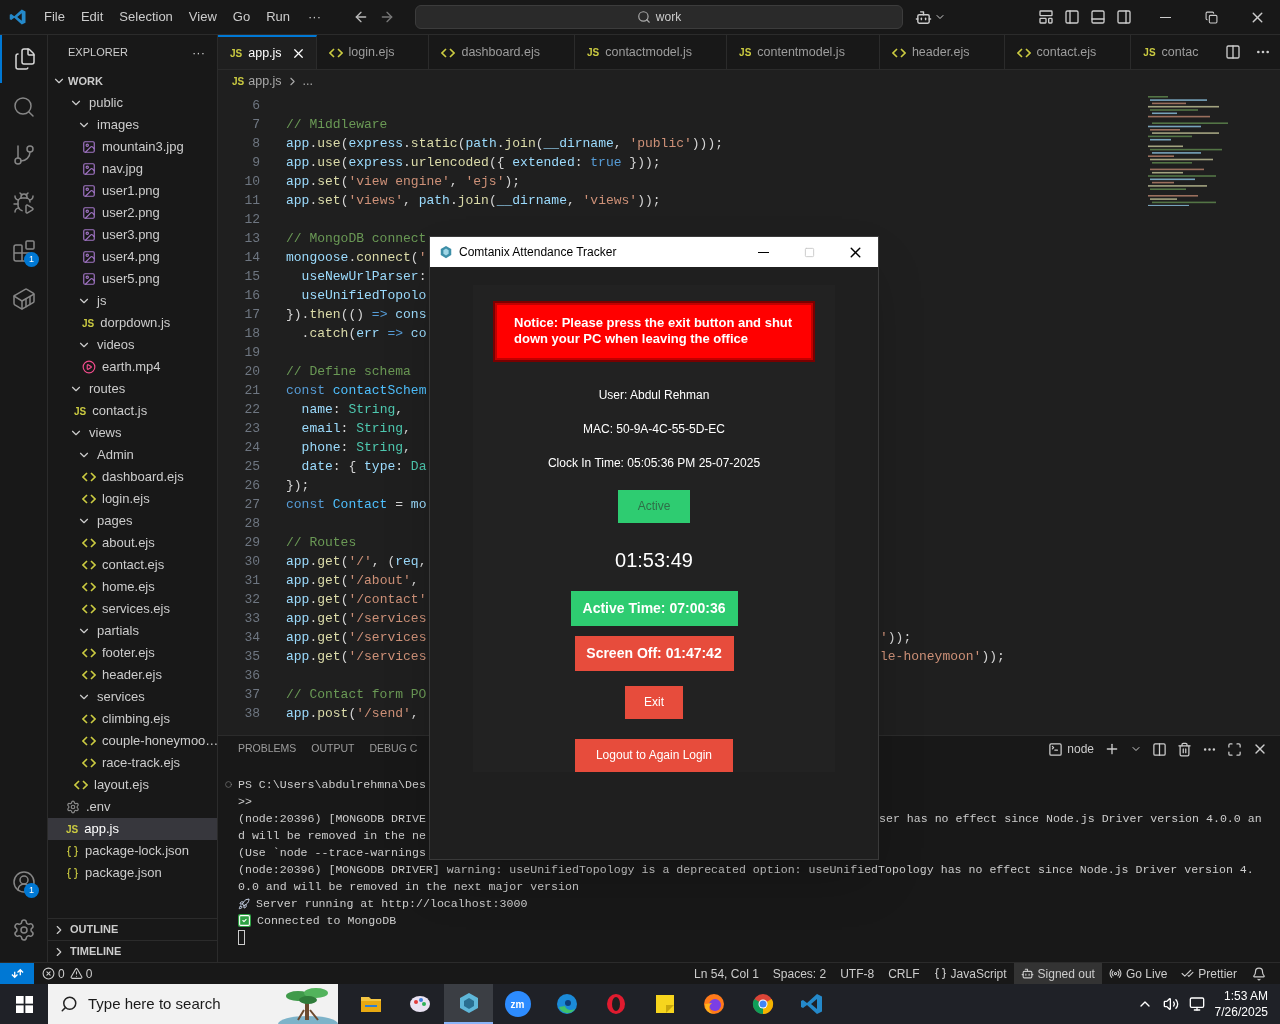  Describe the element at coordinates (132, 653) in the screenshot. I see `explorer-file: footer.ejs` at that location.